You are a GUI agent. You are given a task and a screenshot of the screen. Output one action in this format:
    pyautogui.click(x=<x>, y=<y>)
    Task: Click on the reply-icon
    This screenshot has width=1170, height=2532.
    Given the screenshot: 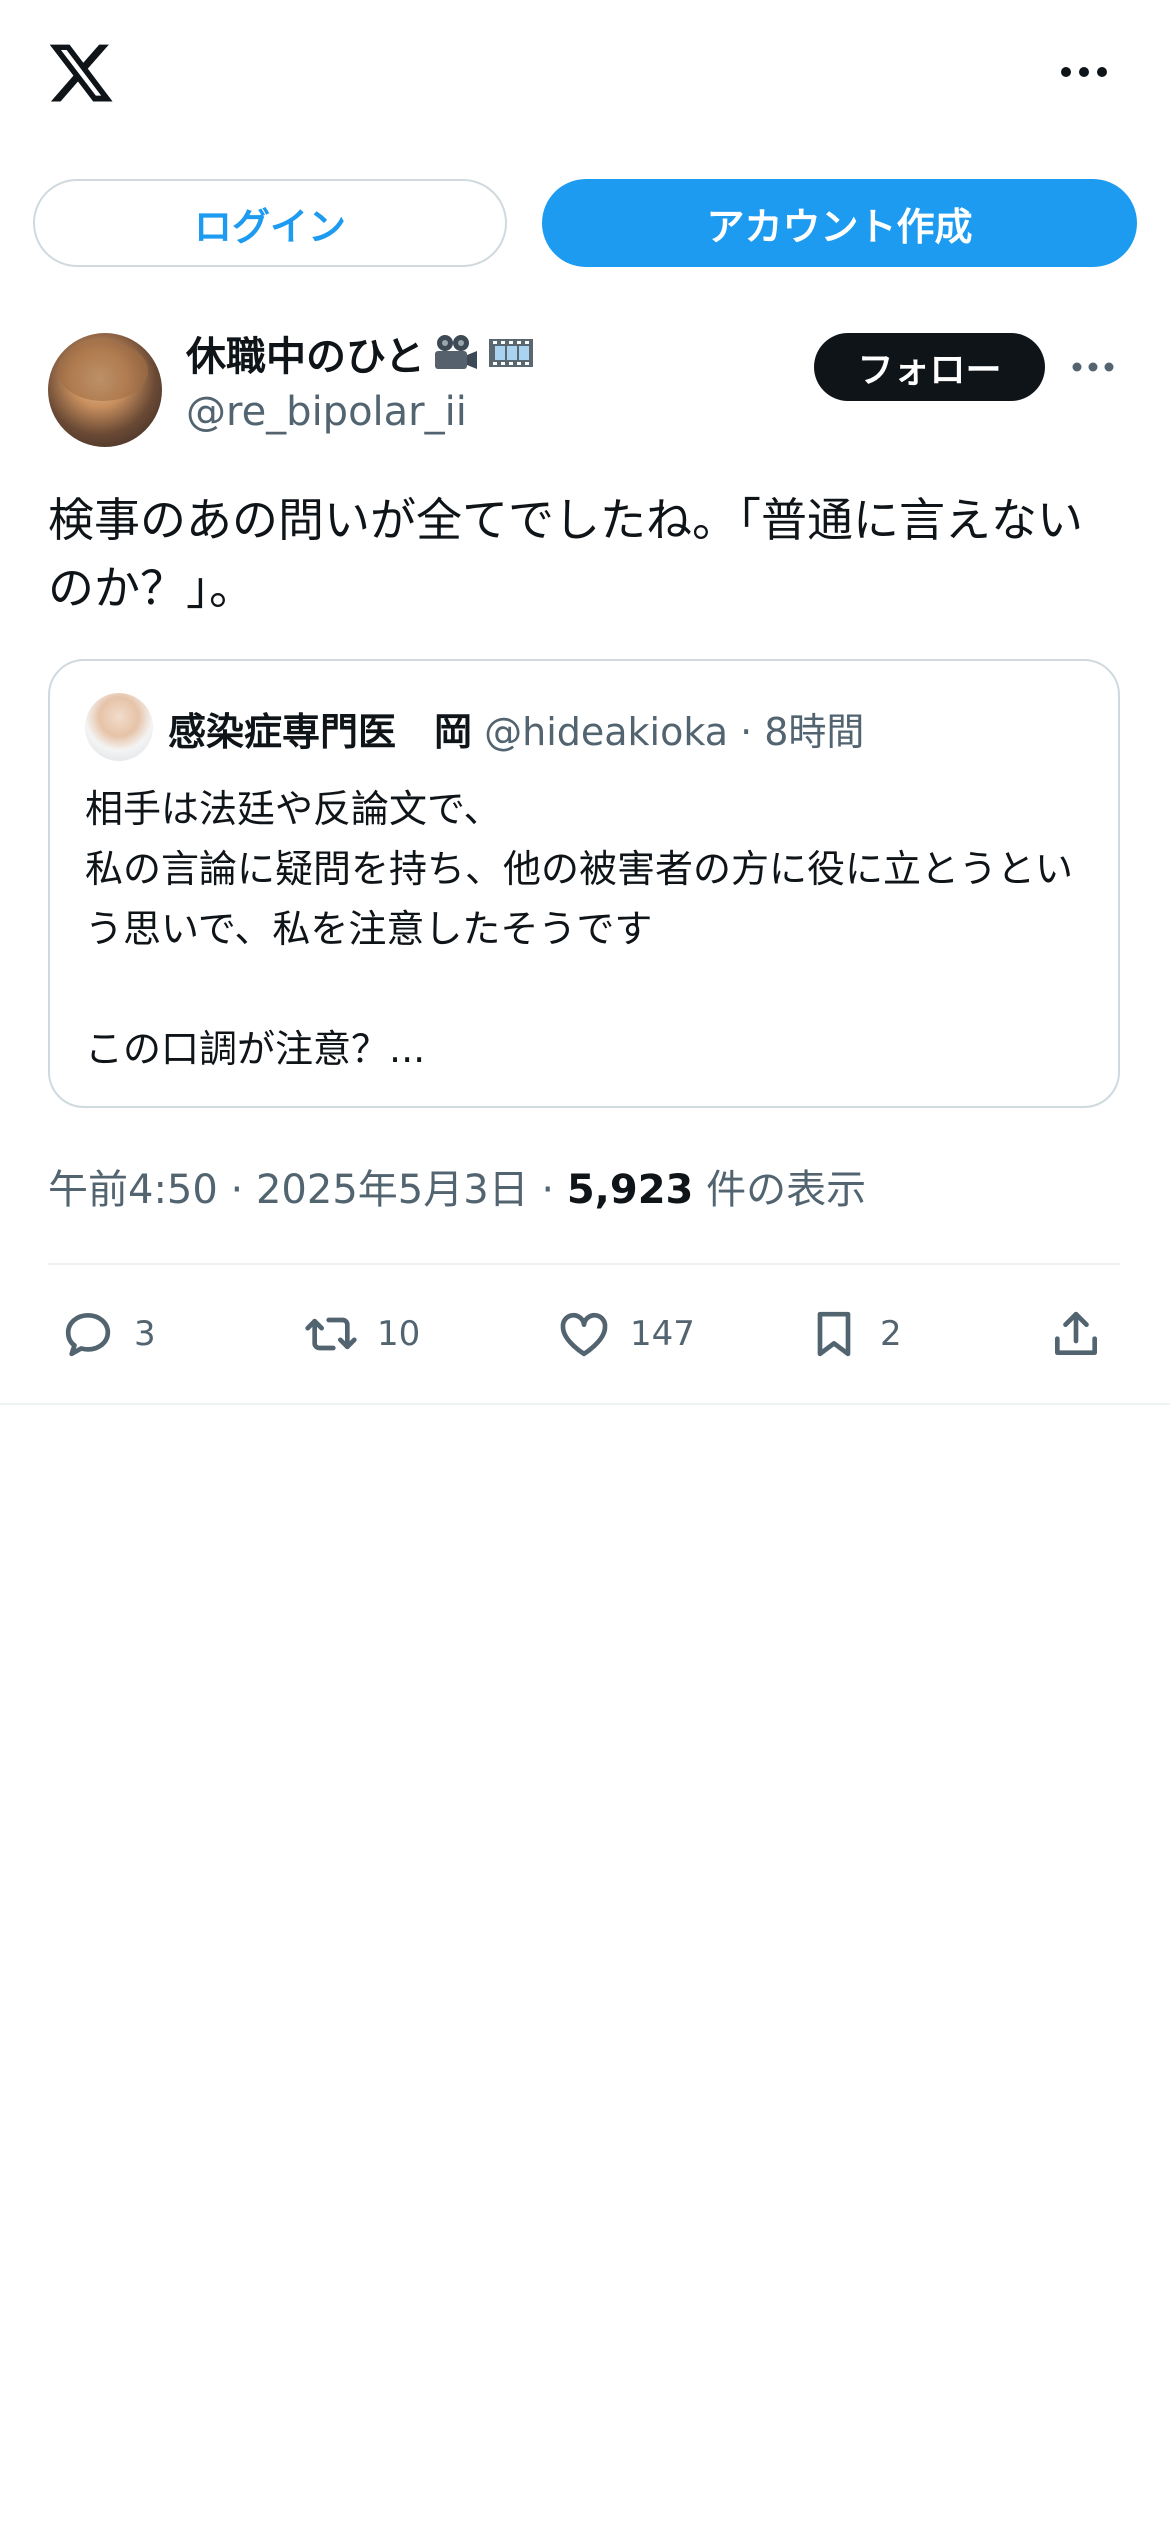 What is the action you would take?
    pyautogui.click(x=88, y=1335)
    